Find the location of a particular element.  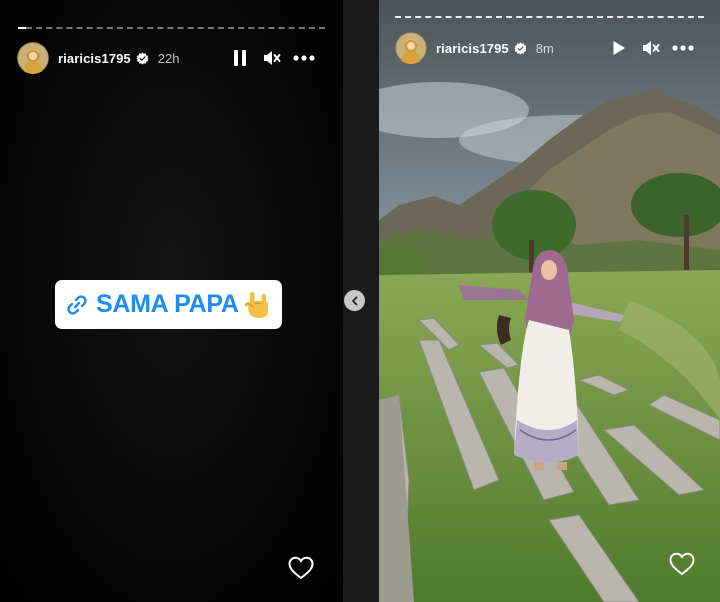

chevron-left-icon is located at coordinates (354, 300).